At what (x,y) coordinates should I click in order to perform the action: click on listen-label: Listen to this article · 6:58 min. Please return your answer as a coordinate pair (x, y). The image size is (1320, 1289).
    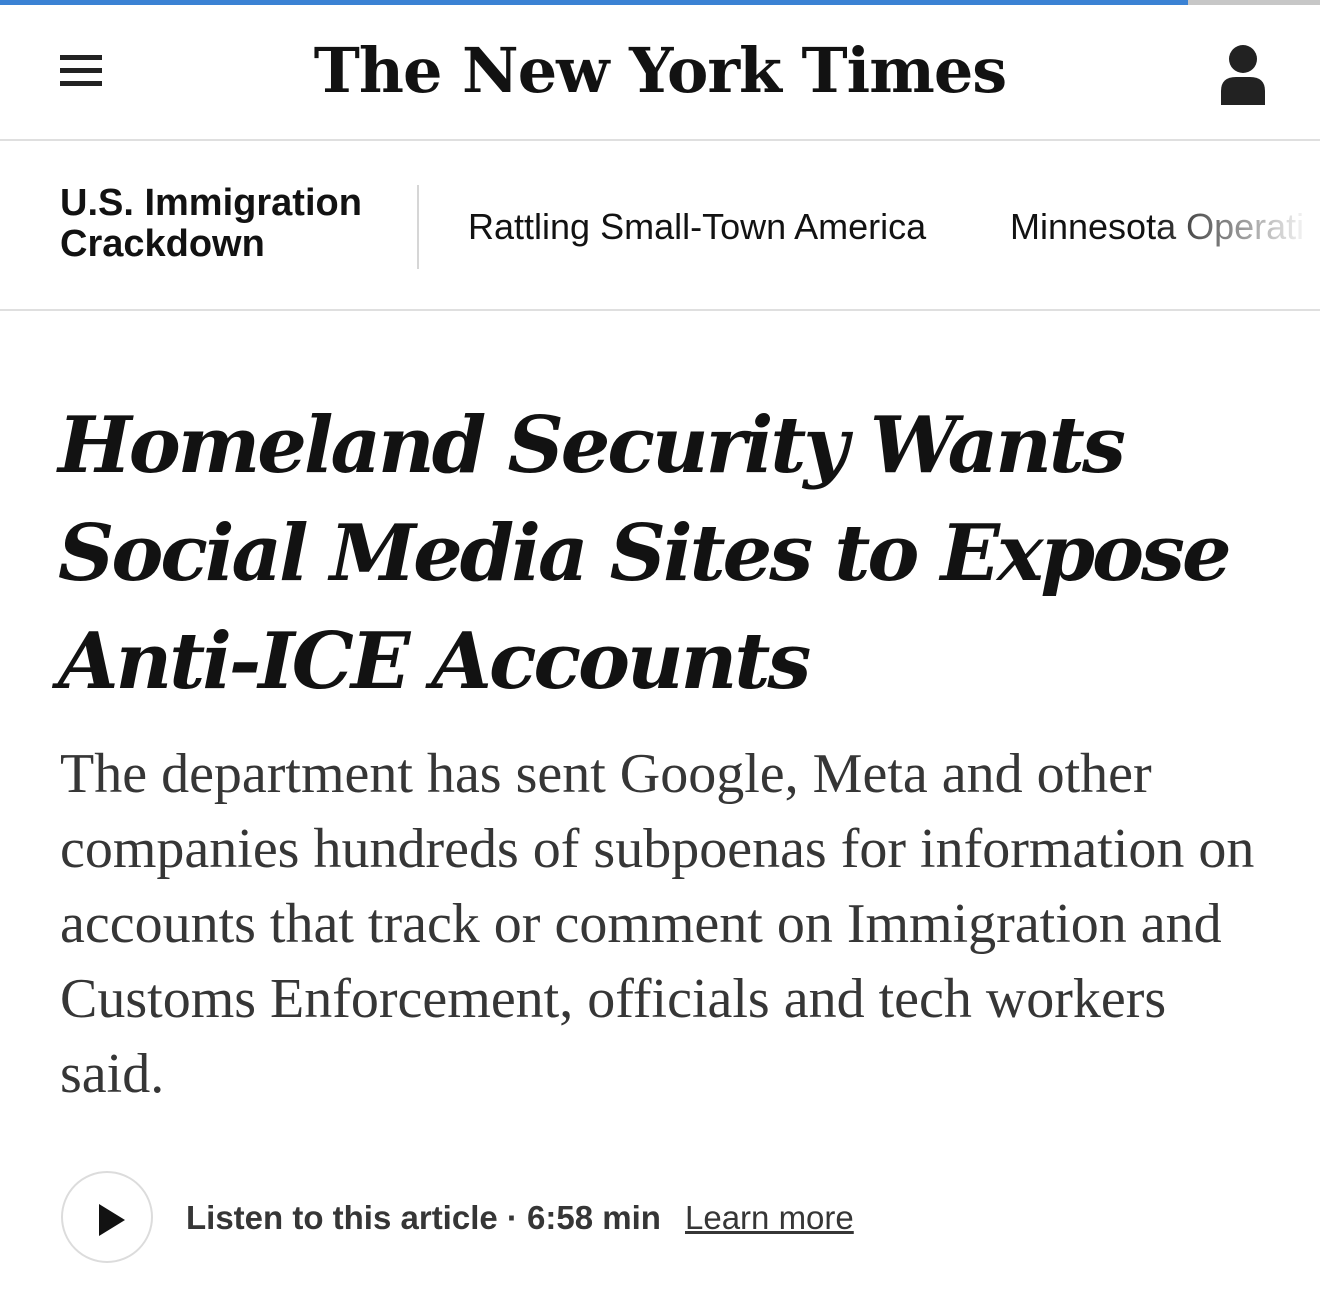
    Looking at the image, I should click on (423, 1217).